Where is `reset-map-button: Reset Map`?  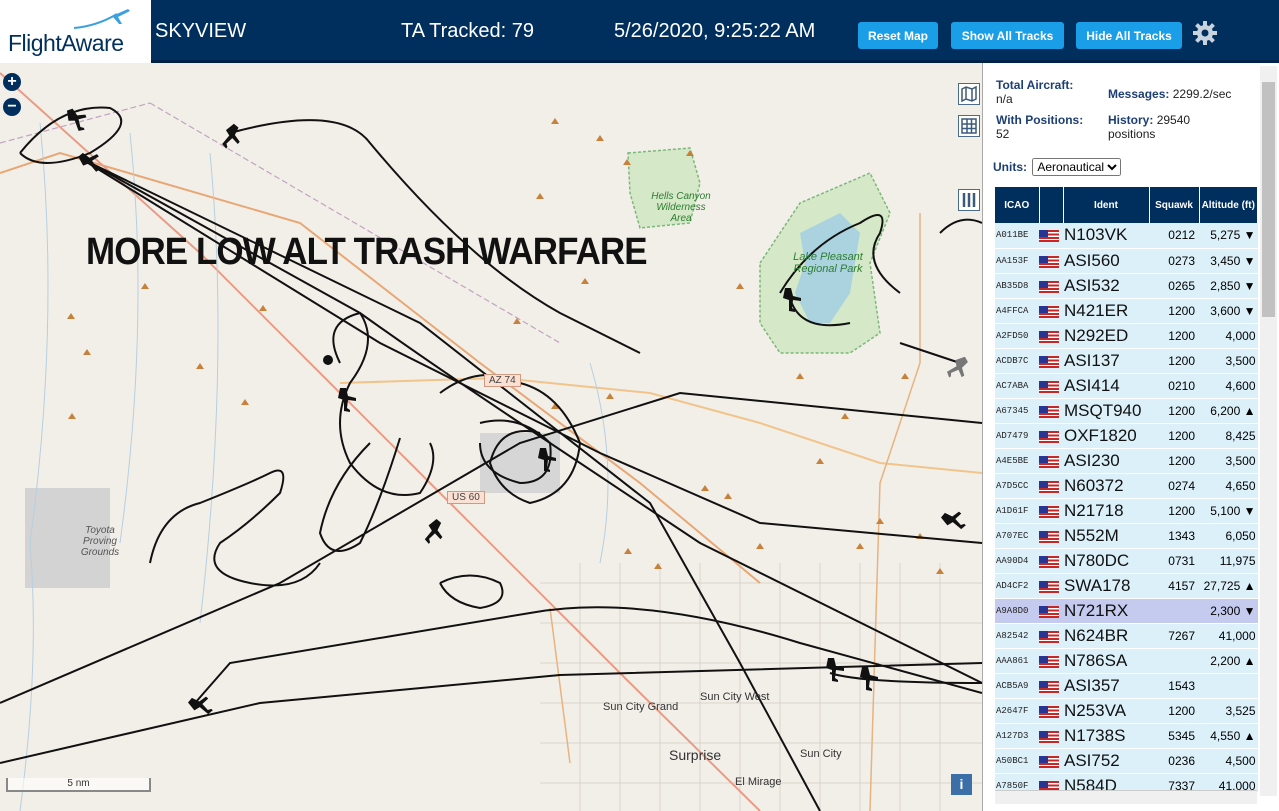 reset-map-button: Reset Map is located at coordinates (898, 35).